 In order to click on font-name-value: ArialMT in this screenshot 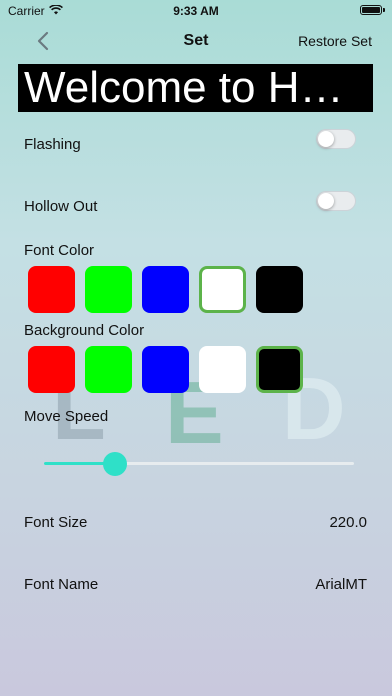, I will do `click(341, 584)`.